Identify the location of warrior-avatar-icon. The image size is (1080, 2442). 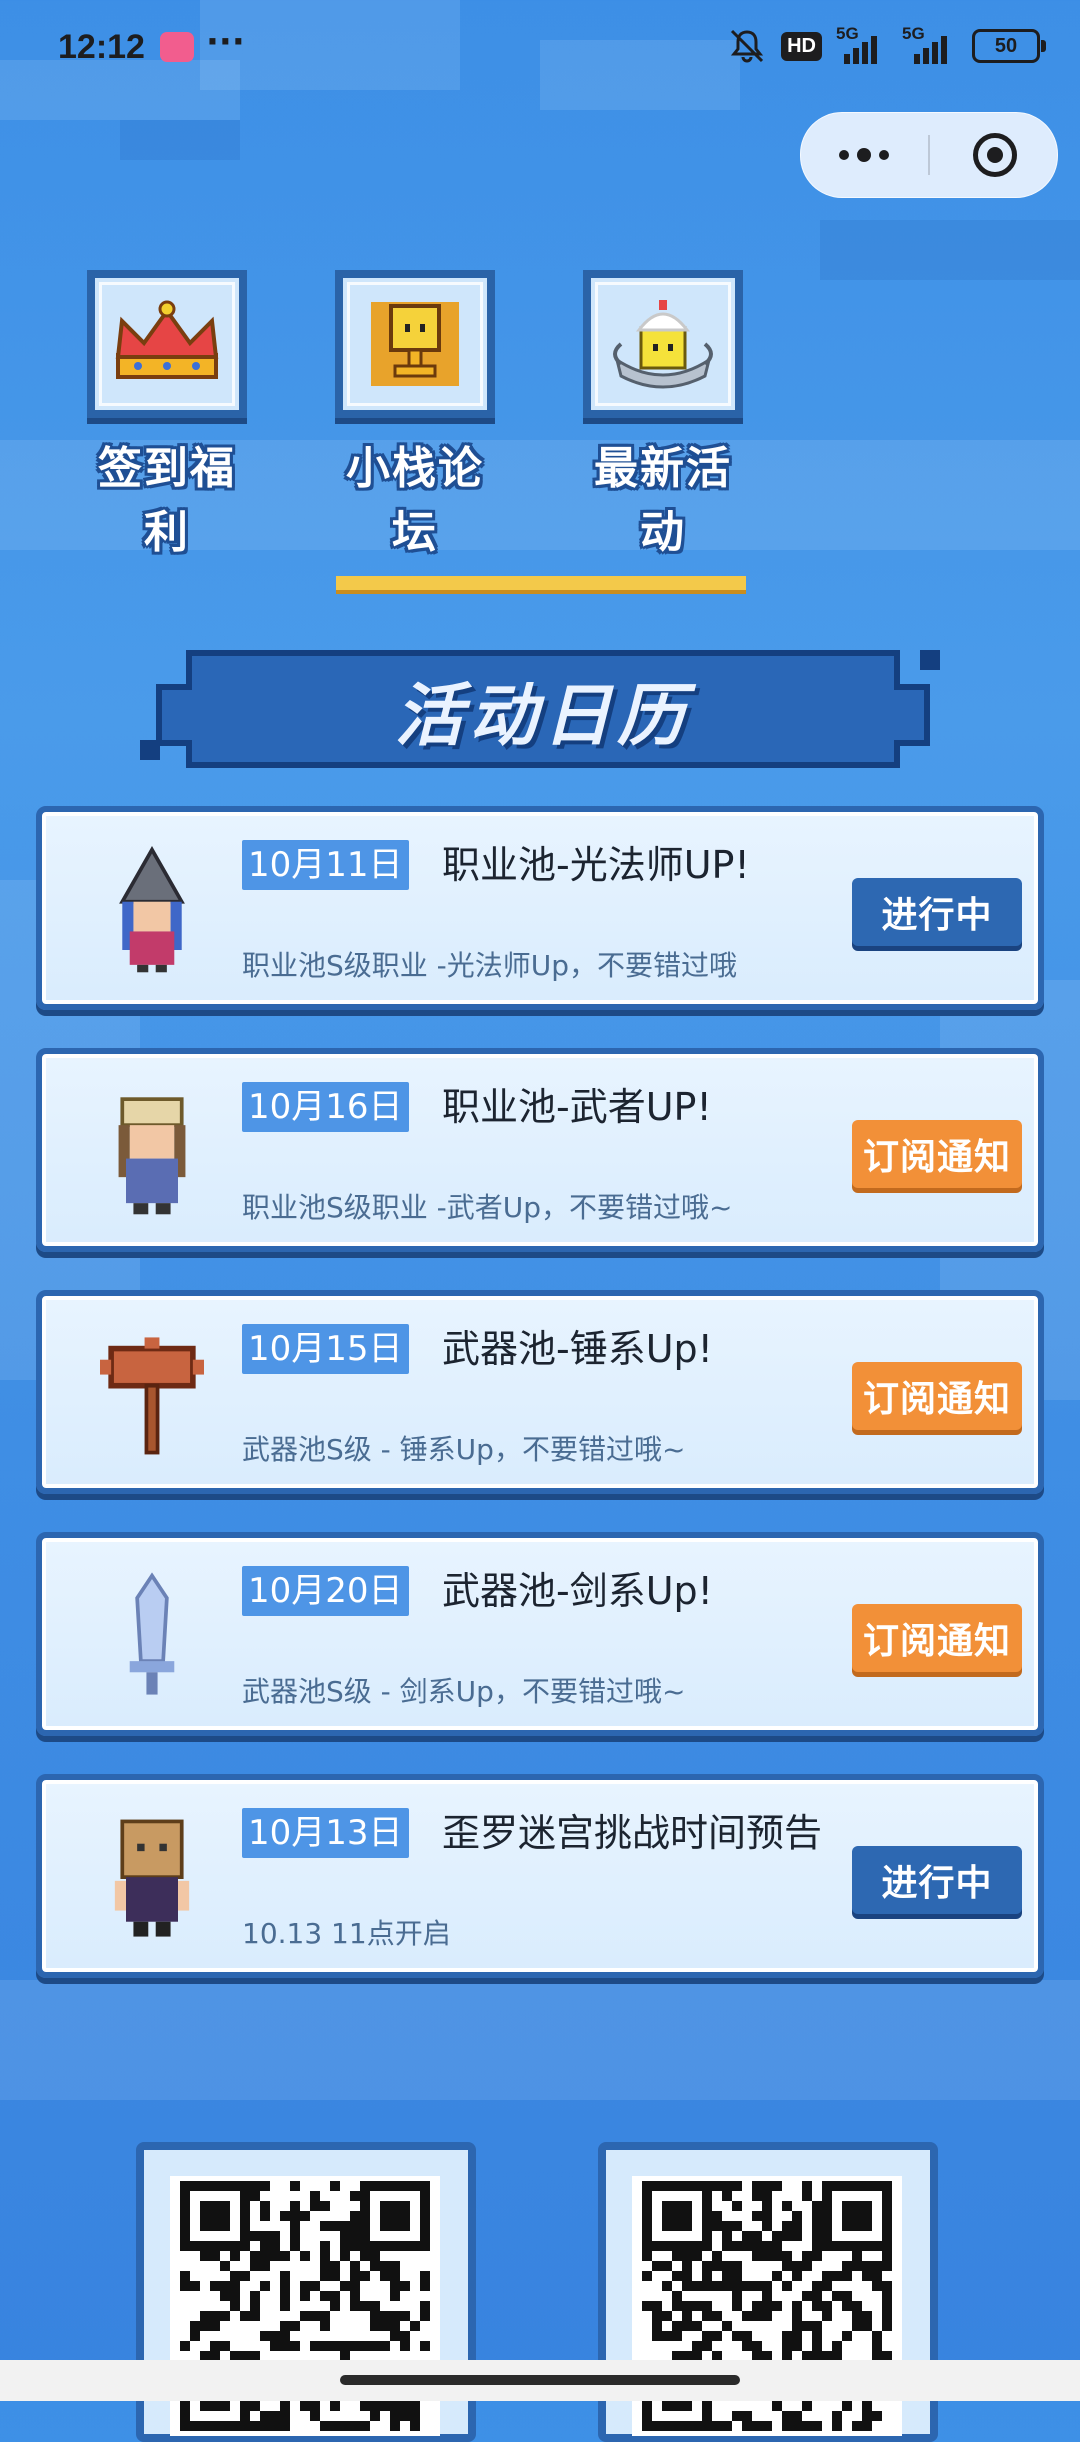
(152, 1153).